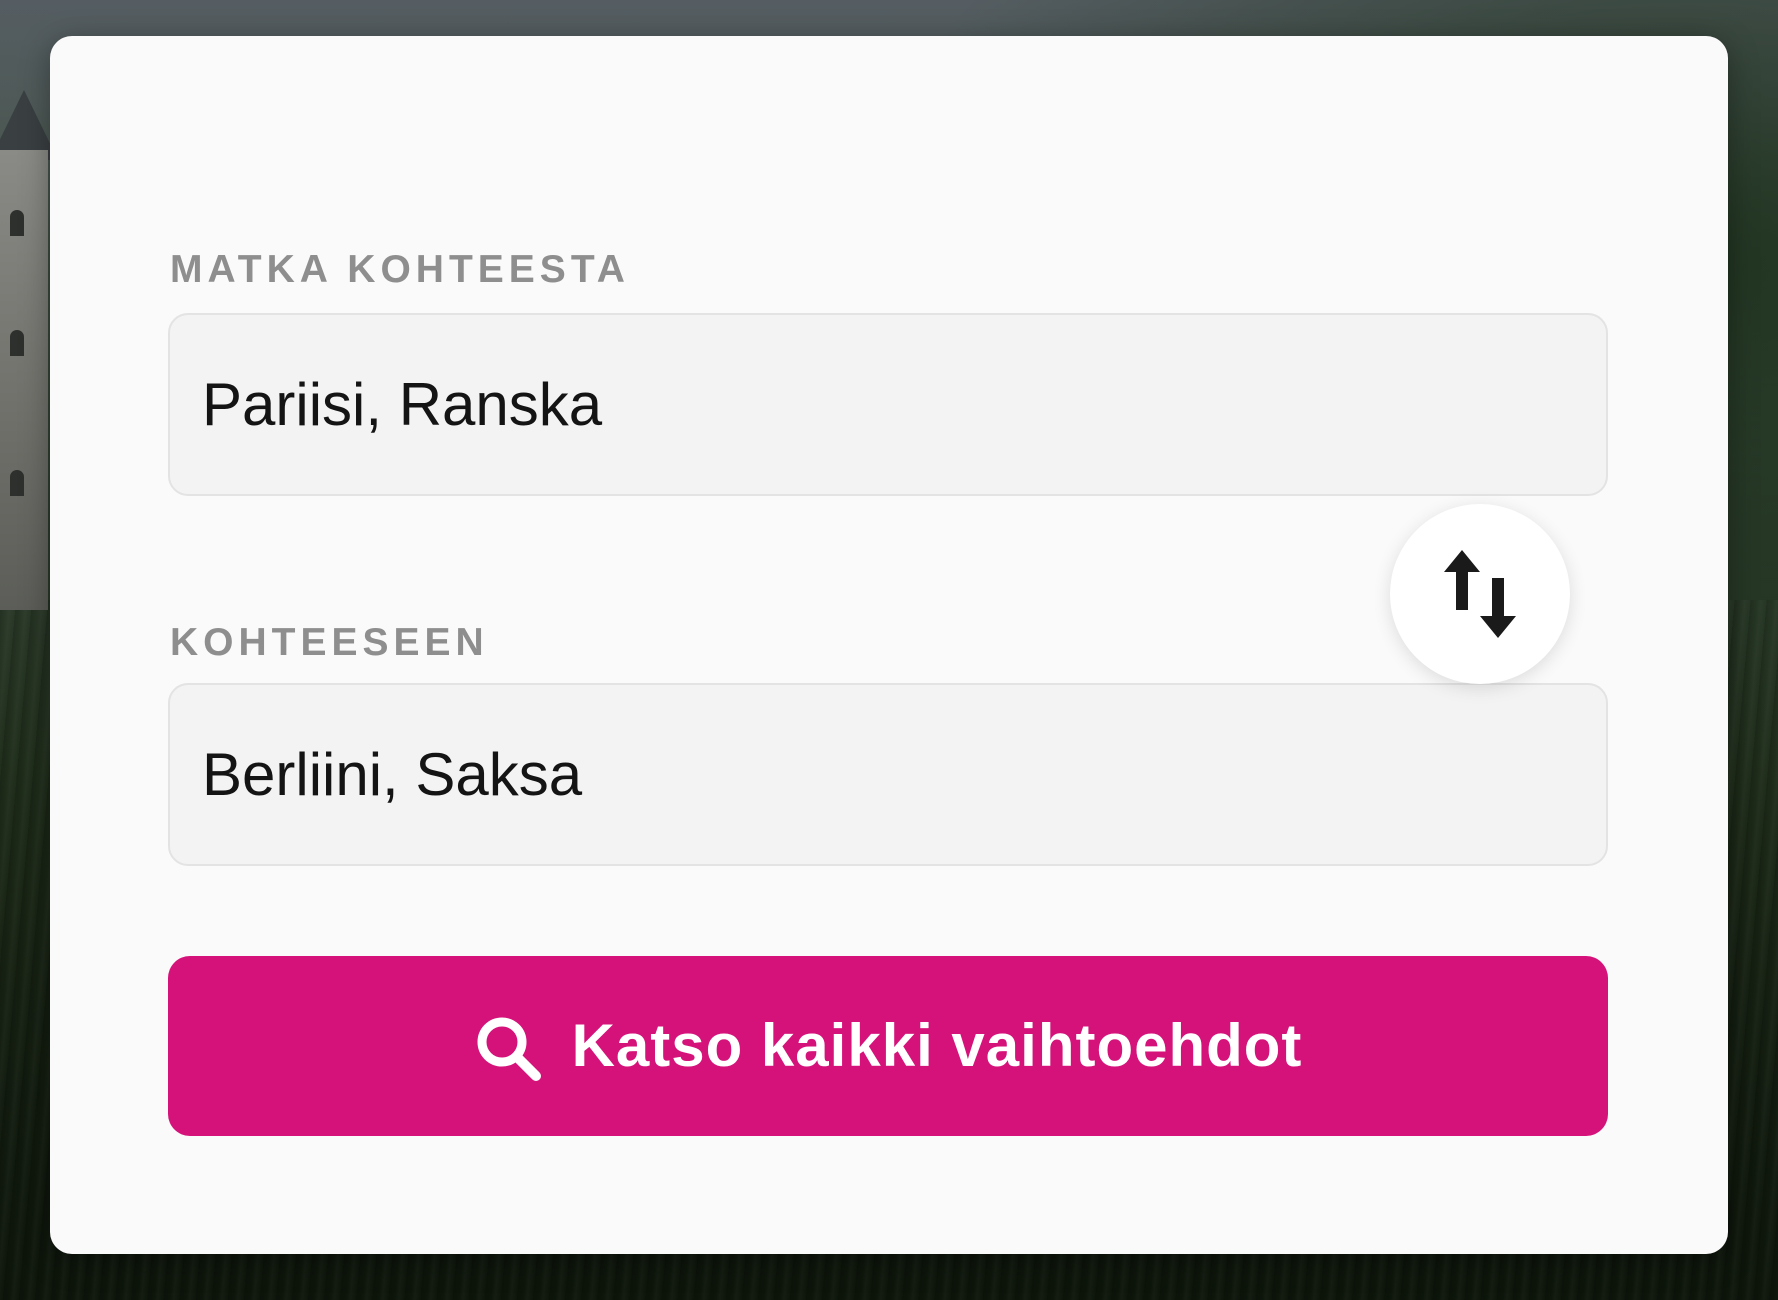 This screenshot has height=1300, width=1778. I want to click on swap-vertical-arrows-icon, so click(1480, 594).